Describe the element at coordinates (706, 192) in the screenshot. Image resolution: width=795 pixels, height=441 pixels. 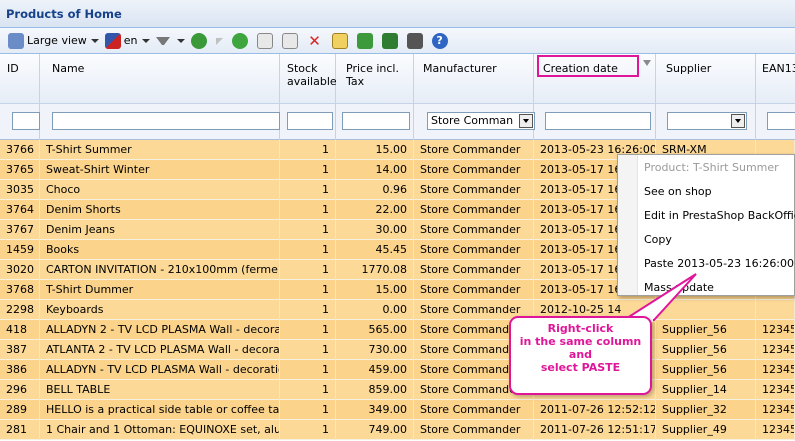
I see `context-menu-see-on-shop: See on shop` at that location.